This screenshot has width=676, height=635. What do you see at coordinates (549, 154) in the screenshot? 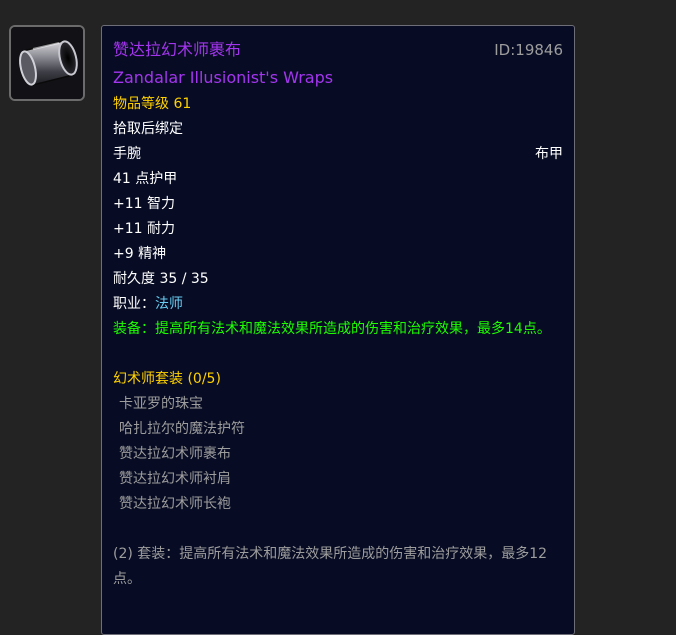
I see `armor-type: 布甲` at bounding box center [549, 154].